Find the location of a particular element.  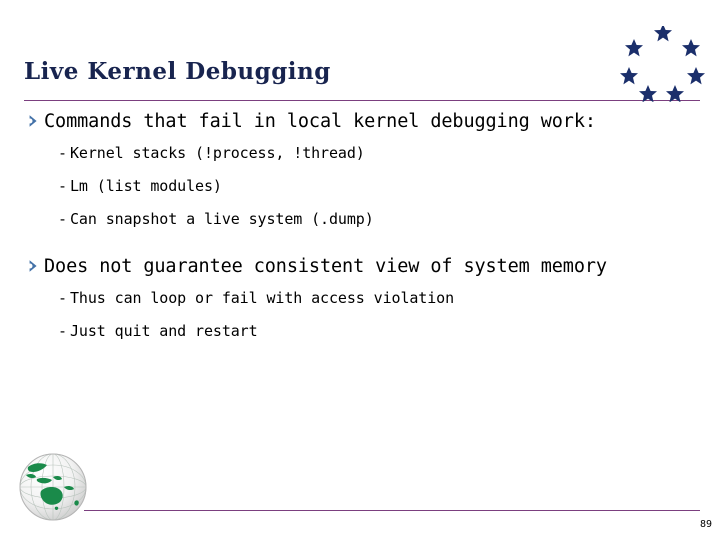

bullet-level2-text: Kernel stacks (!process, !thread) is located at coordinates (217, 153).